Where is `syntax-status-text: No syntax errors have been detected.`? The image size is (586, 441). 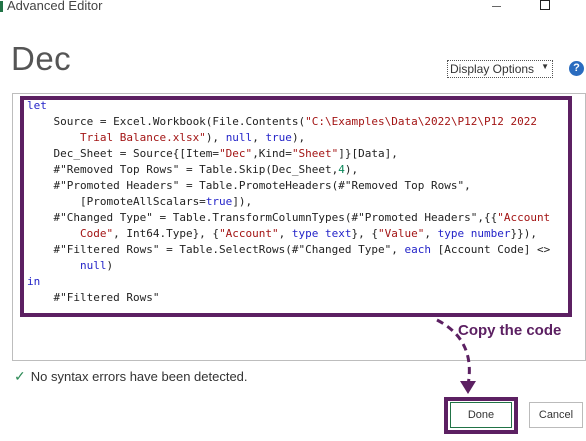 syntax-status-text: No syntax errors have been detected. is located at coordinates (139, 376).